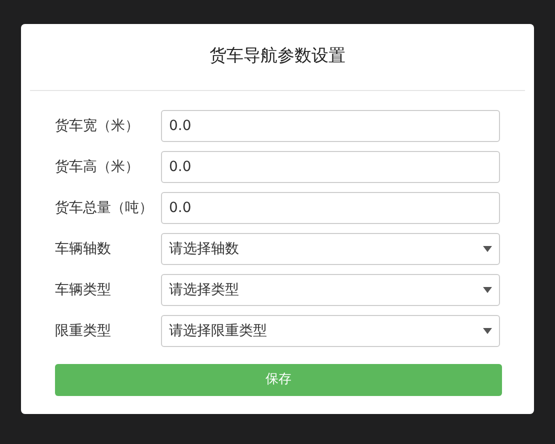  I want to click on field-label: 货车宽（米）, so click(97, 126).